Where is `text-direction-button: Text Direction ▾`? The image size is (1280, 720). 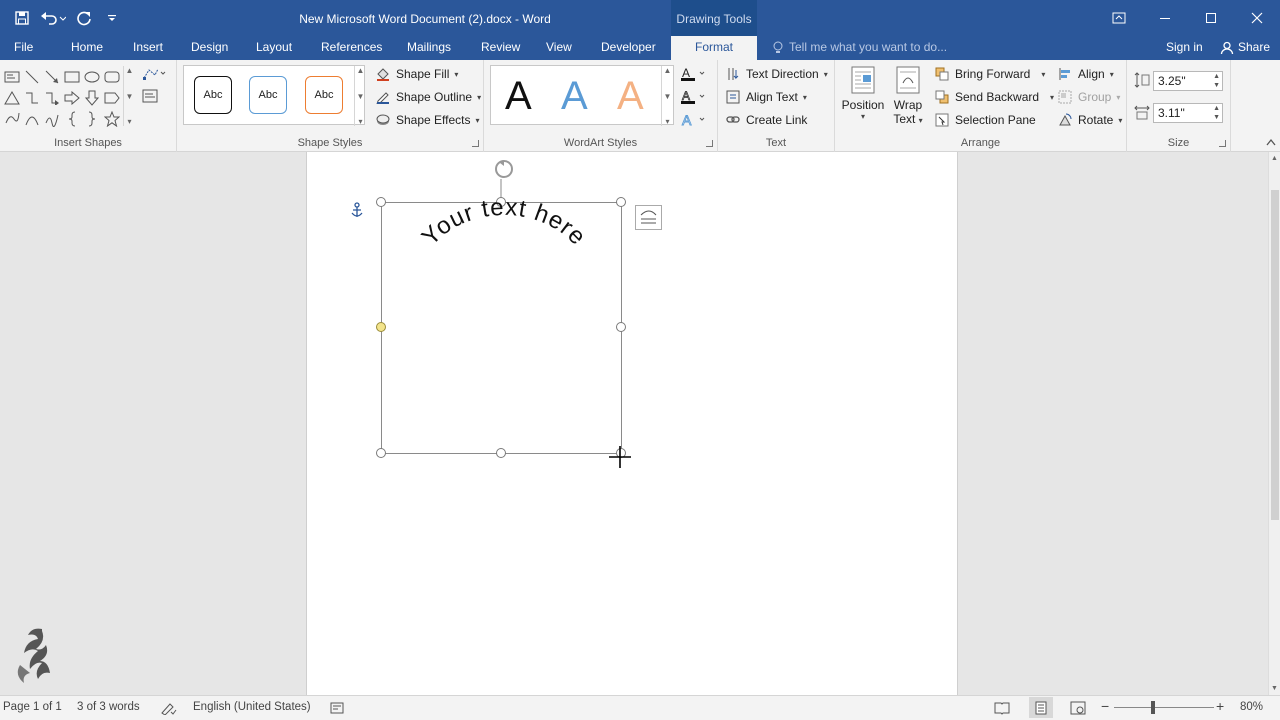 text-direction-button: Text Direction ▾ is located at coordinates (776, 74).